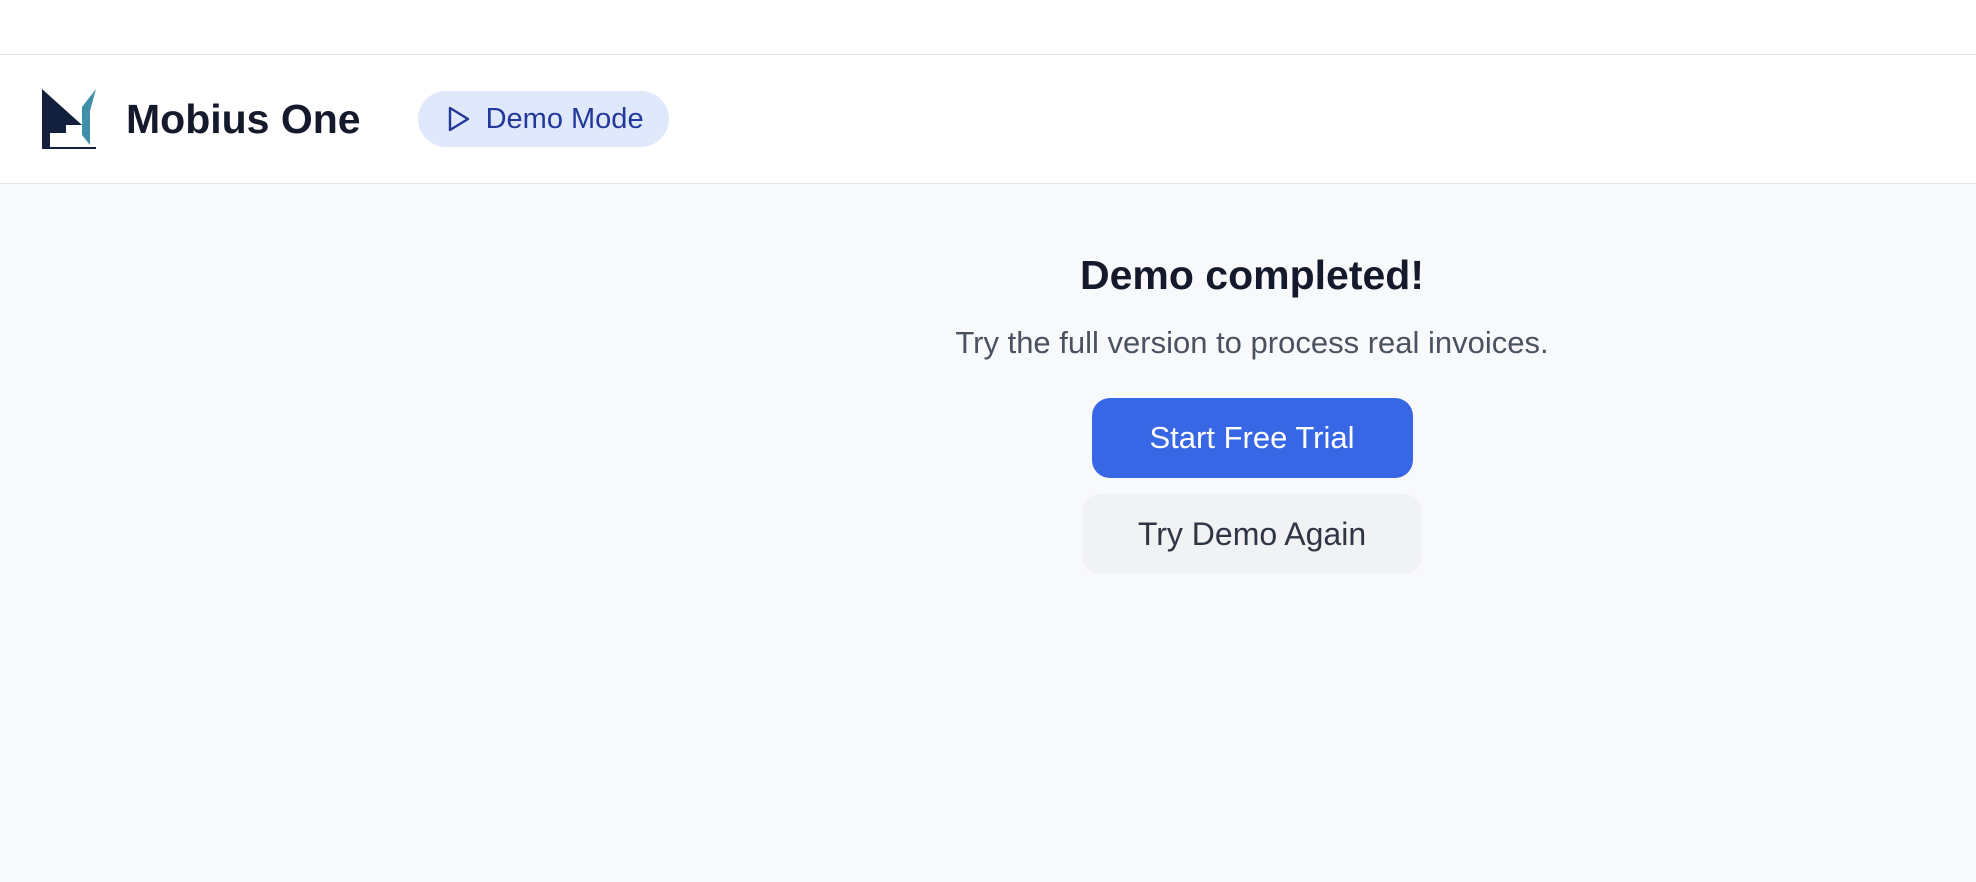 Image resolution: width=1976 pixels, height=882 pixels. I want to click on demo-mode-label: Demo Mode, so click(564, 118).